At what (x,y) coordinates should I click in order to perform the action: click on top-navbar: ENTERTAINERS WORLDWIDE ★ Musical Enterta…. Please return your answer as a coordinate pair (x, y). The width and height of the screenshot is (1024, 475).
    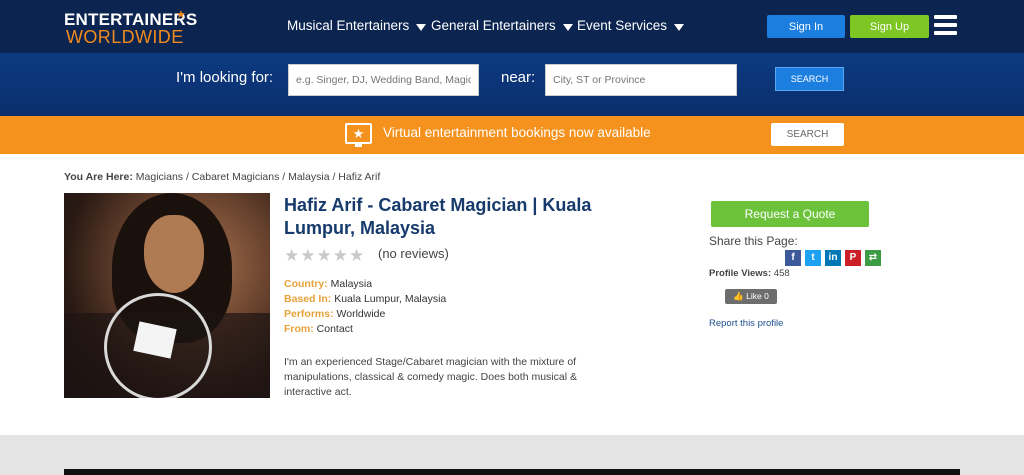
    Looking at the image, I should click on (512, 26).